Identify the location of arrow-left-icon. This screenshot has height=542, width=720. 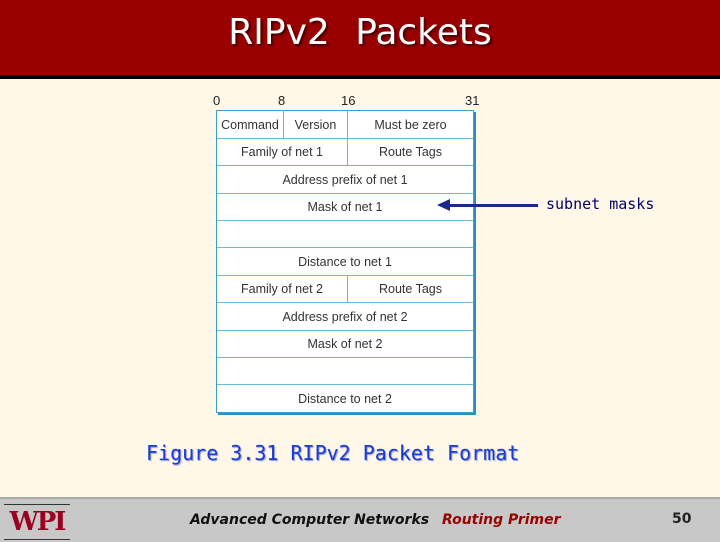
(443, 205).